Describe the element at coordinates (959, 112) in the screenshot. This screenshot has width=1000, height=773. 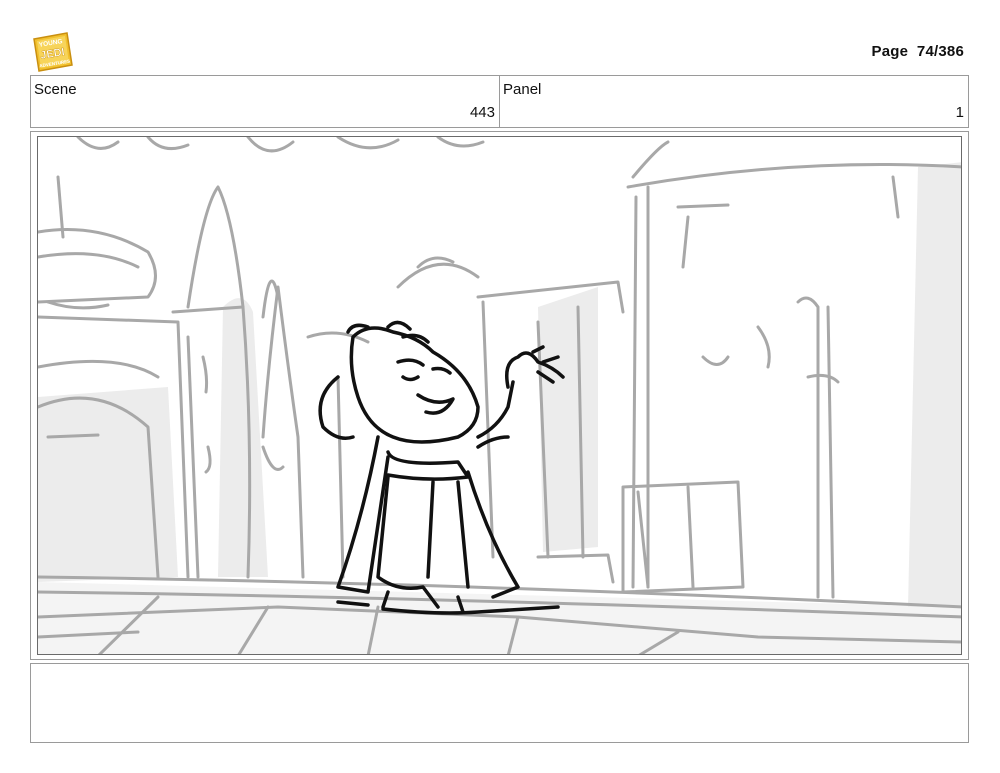
I see `panel-value: 1` at that location.